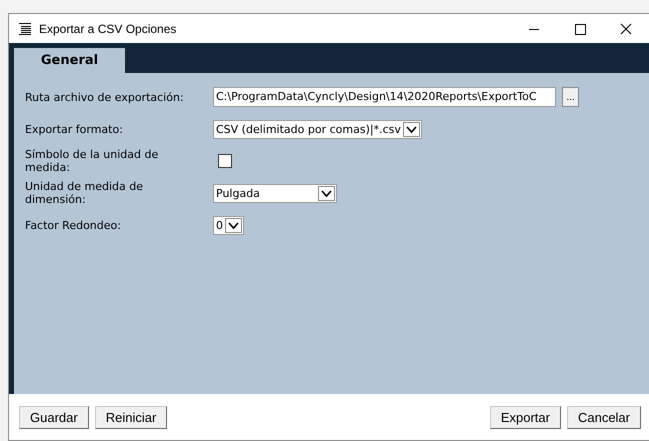  What do you see at coordinates (69, 60) in the screenshot?
I see `tab: General` at bounding box center [69, 60].